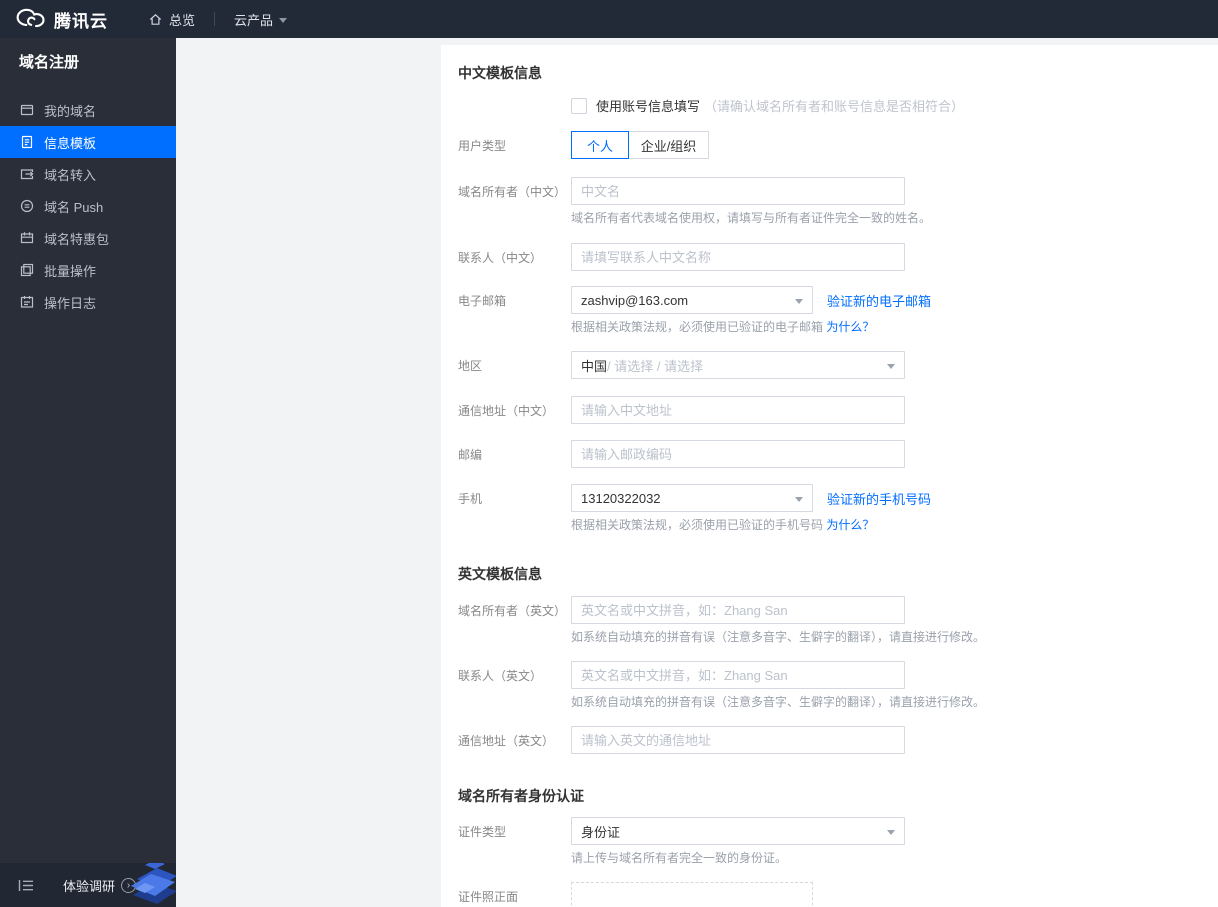 This screenshot has height=907, width=1218. What do you see at coordinates (88, 238) in the screenshot?
I see `sidebar-item-domain-package: 域名特惠包` at bounding box center [88, 238].